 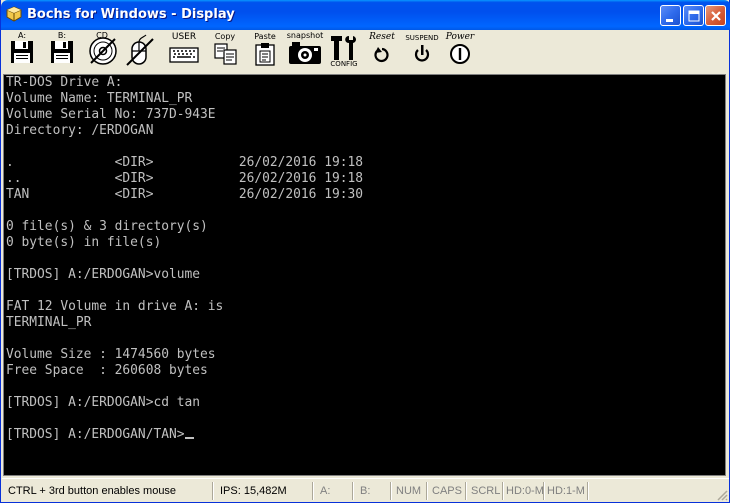 What do you see at coordinates (107, 226) in the screenshot?
I see `console-line: 0 file(s) & 3 directory(s)` at bounding box center [107, 226].